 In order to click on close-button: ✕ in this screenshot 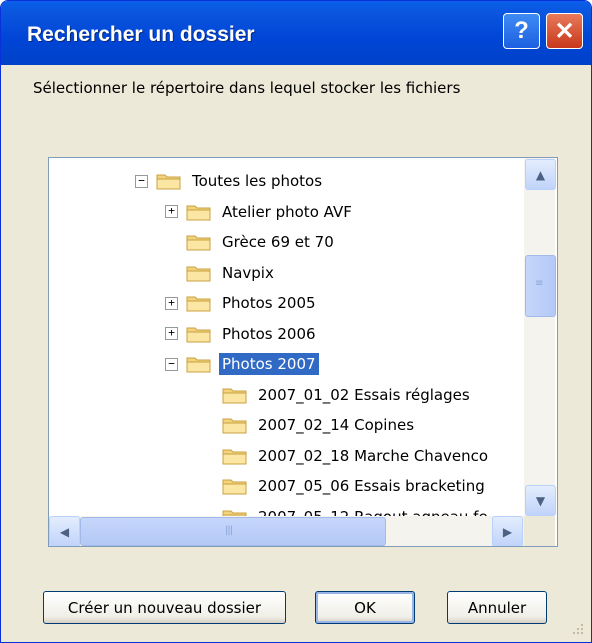, I will do `click(564, 31)`.